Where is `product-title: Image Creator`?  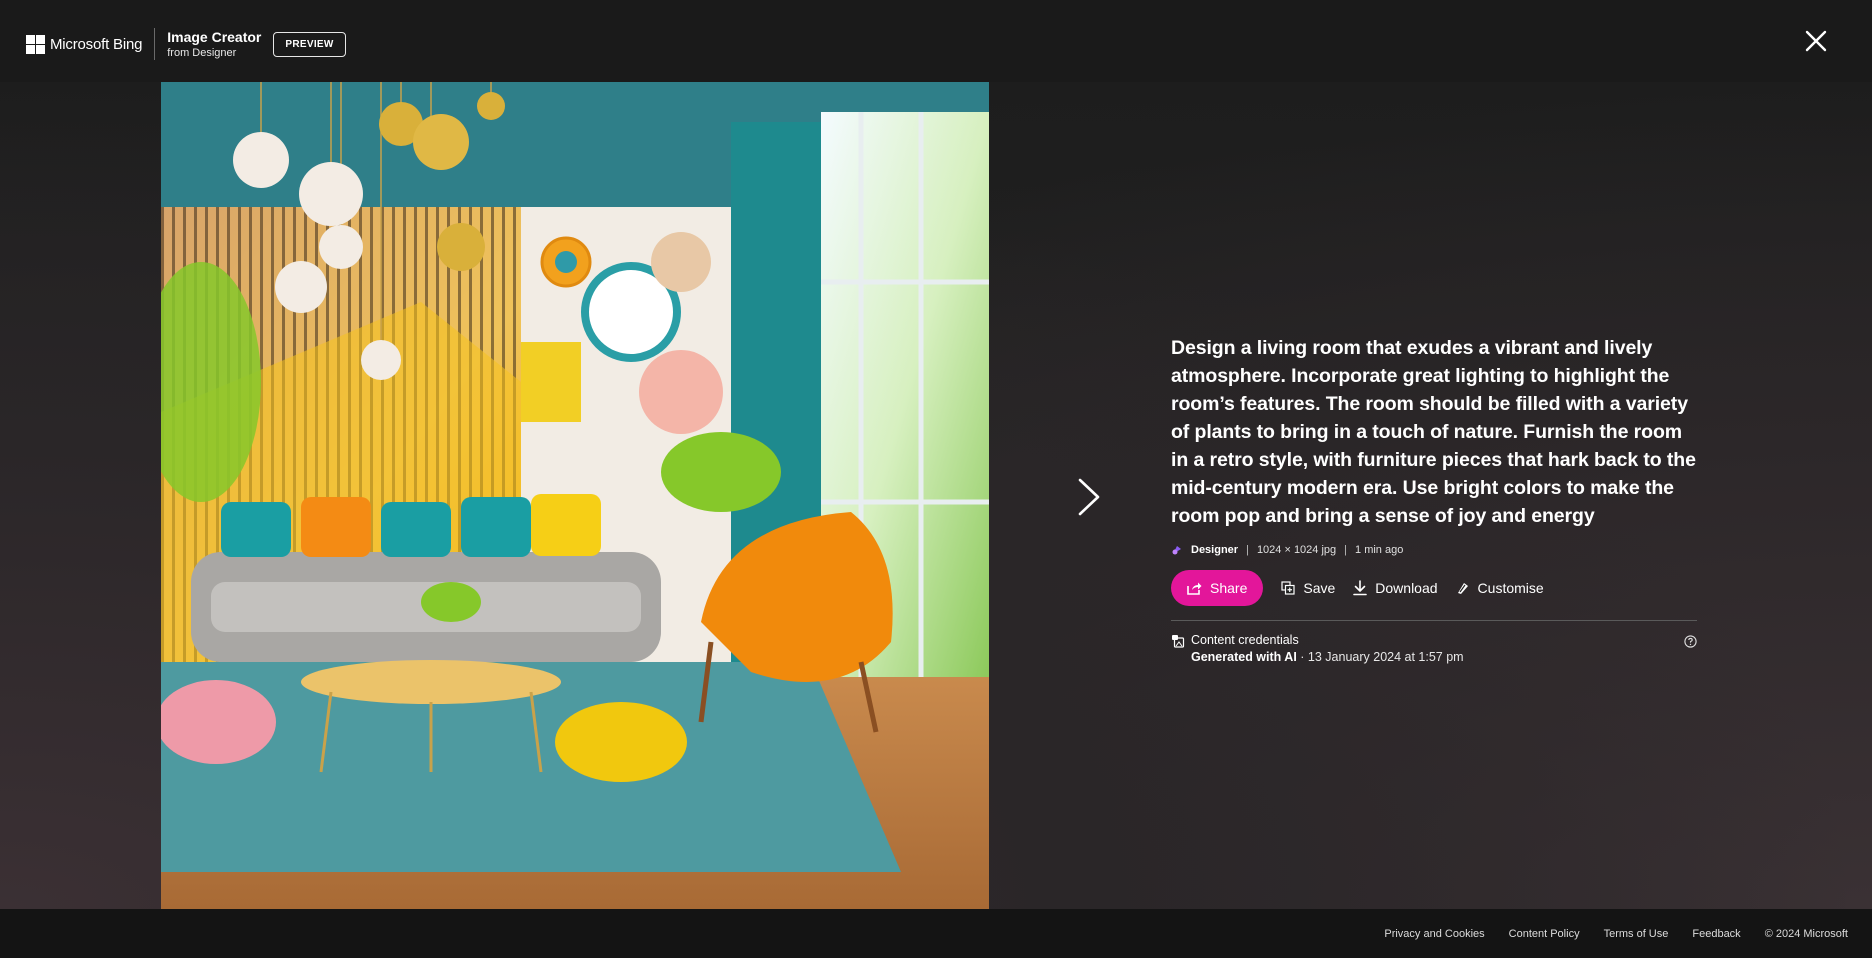
product-title: Image Creator is located at coordinates (214, 36).